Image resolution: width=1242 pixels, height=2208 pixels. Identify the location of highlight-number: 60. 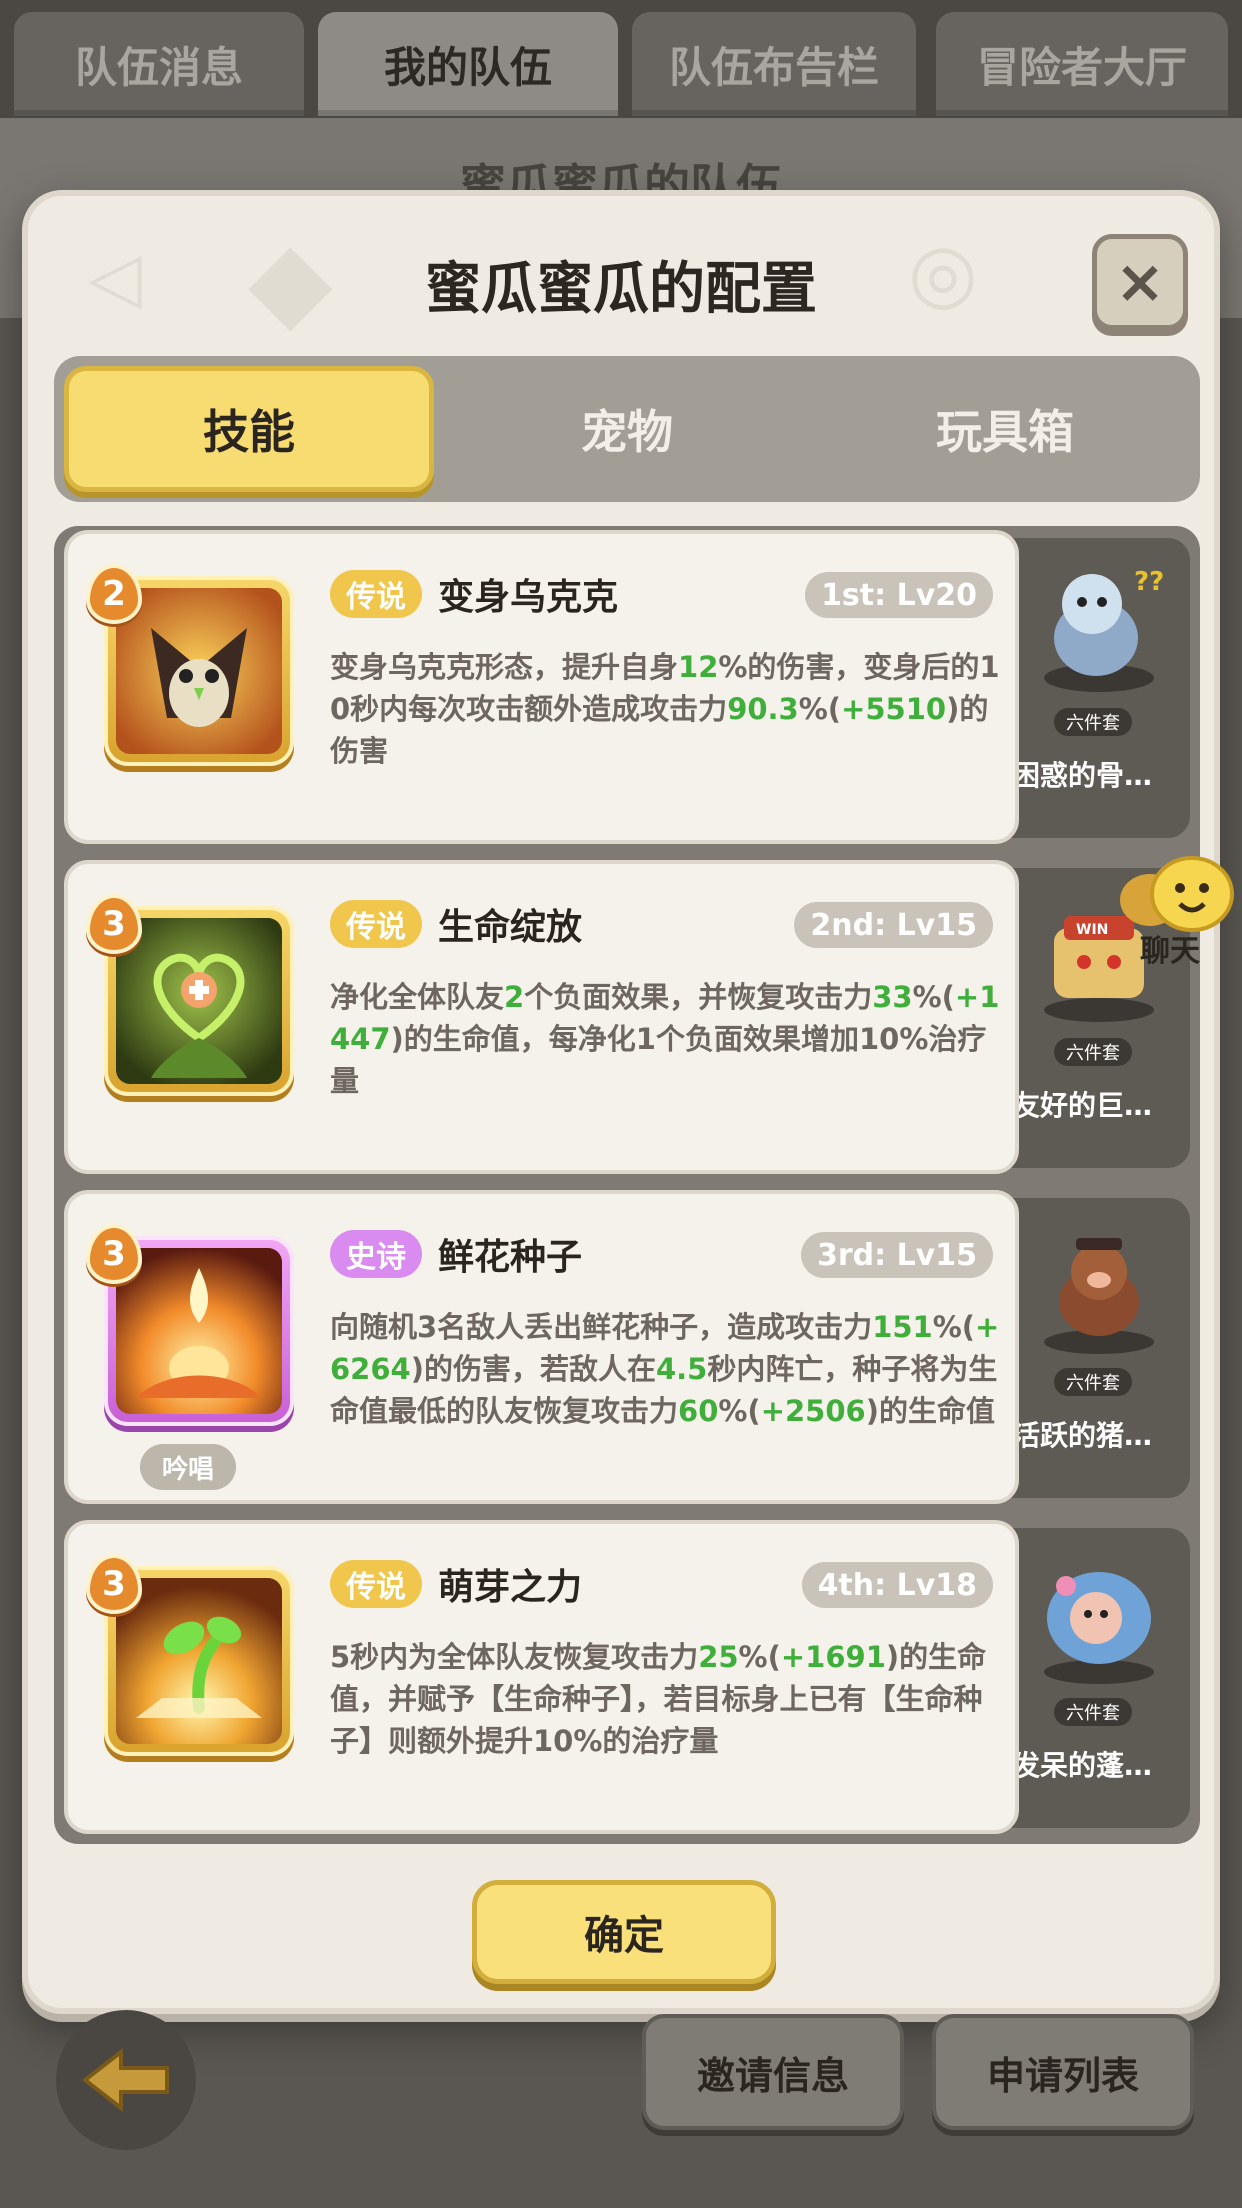
(698, 1411).